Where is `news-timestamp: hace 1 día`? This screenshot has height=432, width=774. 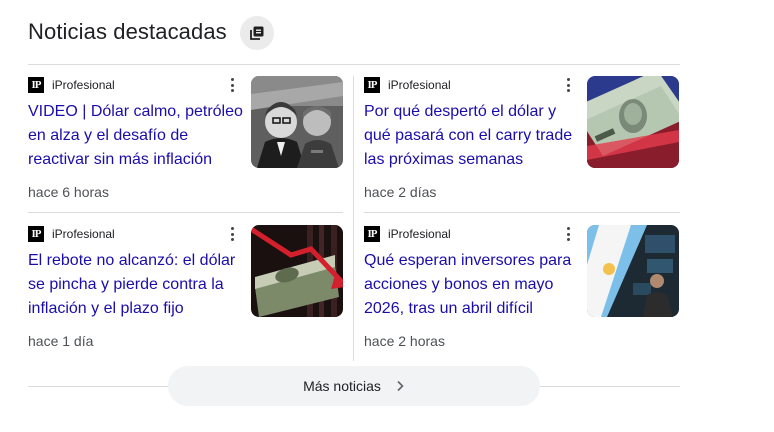
news-timestamp: hace 1 día is located at coordinates (61, 341).